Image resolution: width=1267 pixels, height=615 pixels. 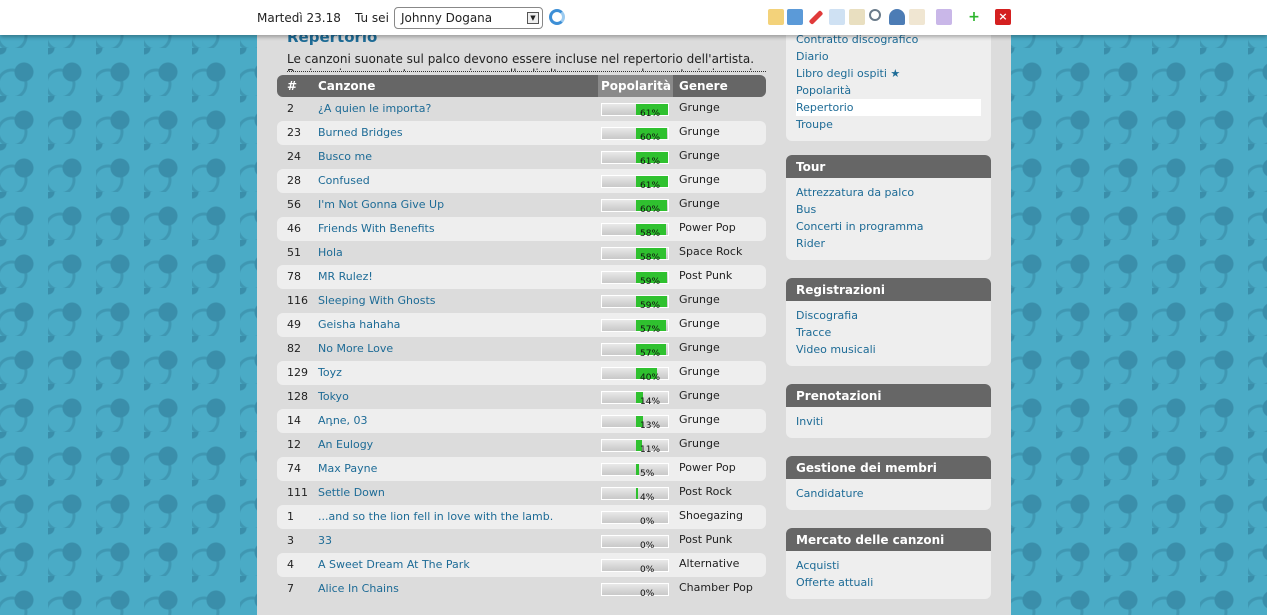 What do you see at coordinates (816, 17) in the screenshot?
I see `pencil-icon` at bounding box center [816, 17].